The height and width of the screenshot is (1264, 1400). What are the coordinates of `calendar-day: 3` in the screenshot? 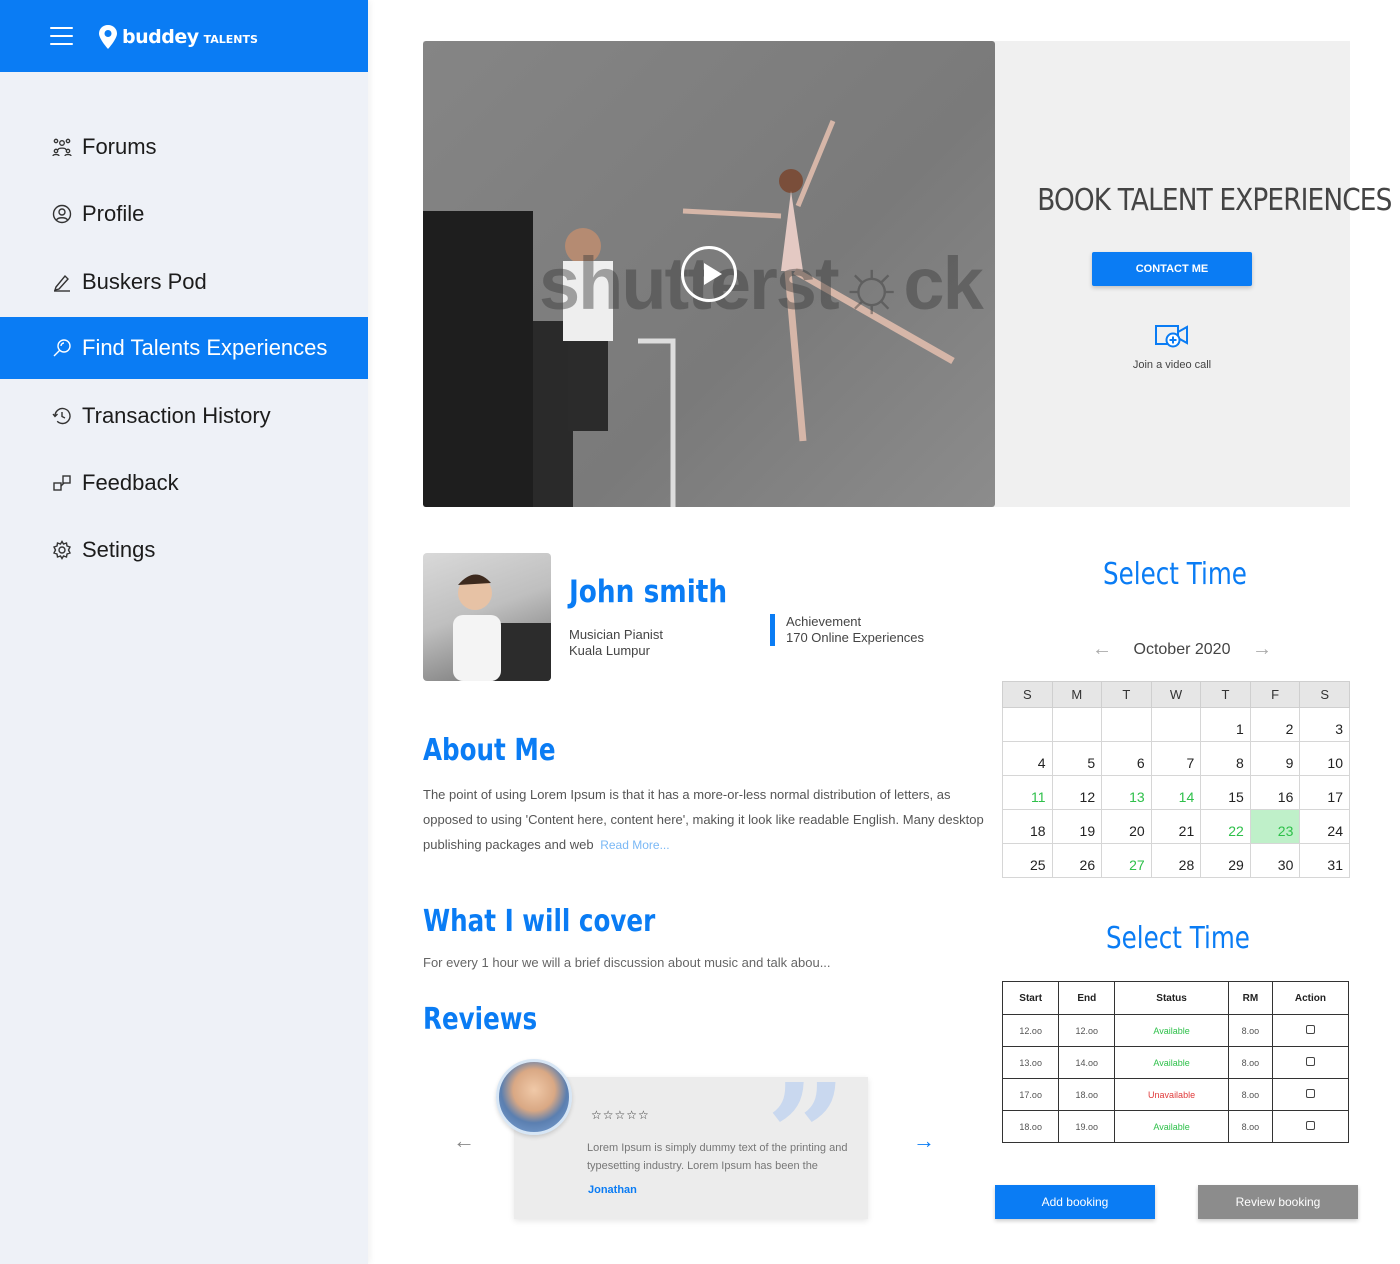 It's located at (1324, 724).